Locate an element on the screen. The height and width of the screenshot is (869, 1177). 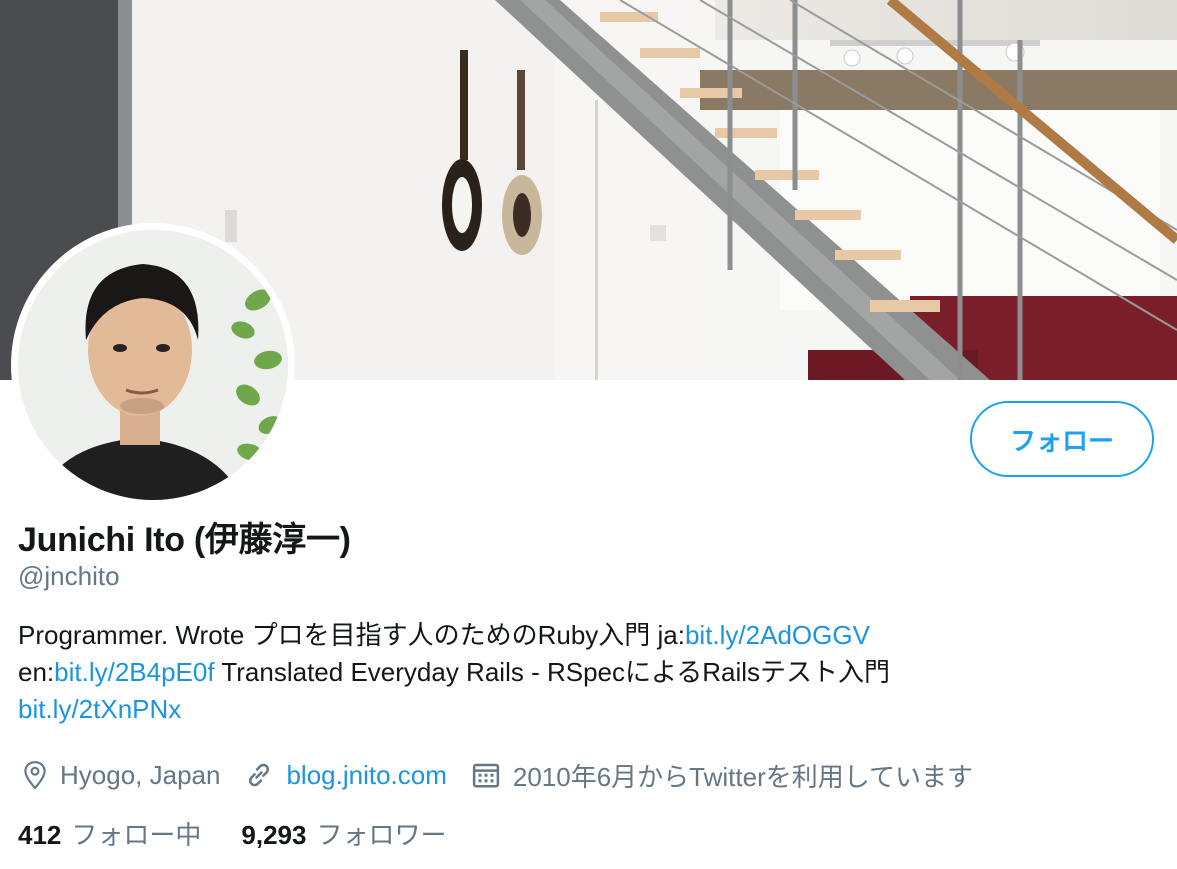
followers-count: 9,293 is located at coordinates (274, 835).